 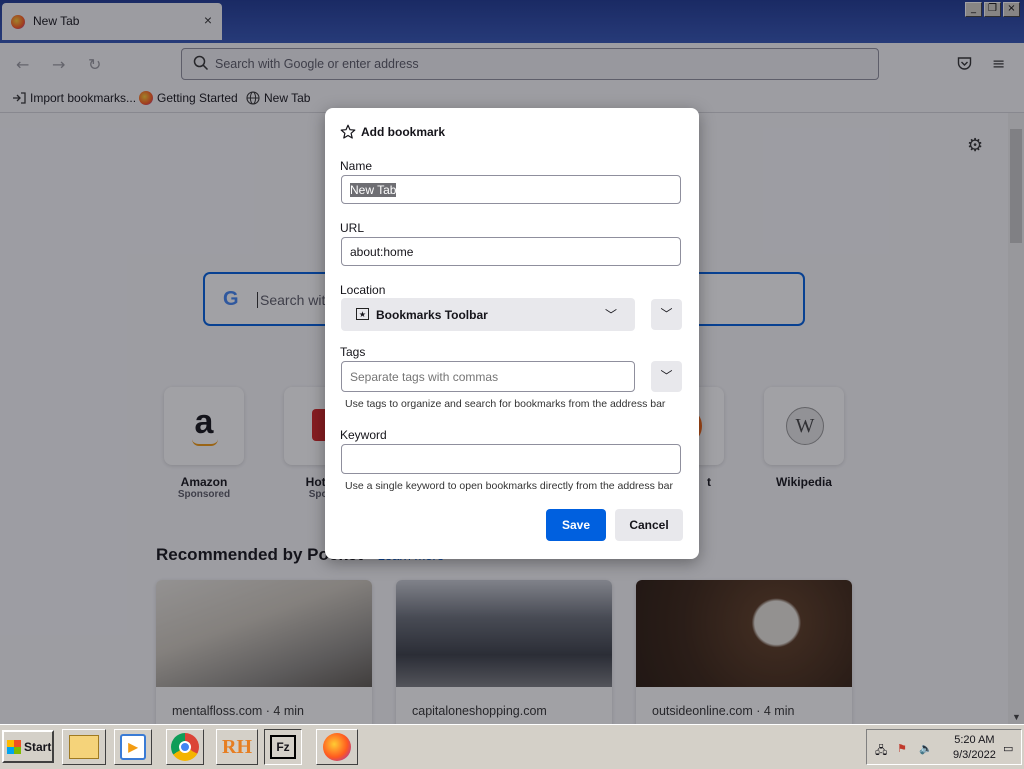 What do you see at coordinates (362, 314) in the screenshot?
I see `bookmarks-toolbar-icon: ★` at bounding box center [362, 314].